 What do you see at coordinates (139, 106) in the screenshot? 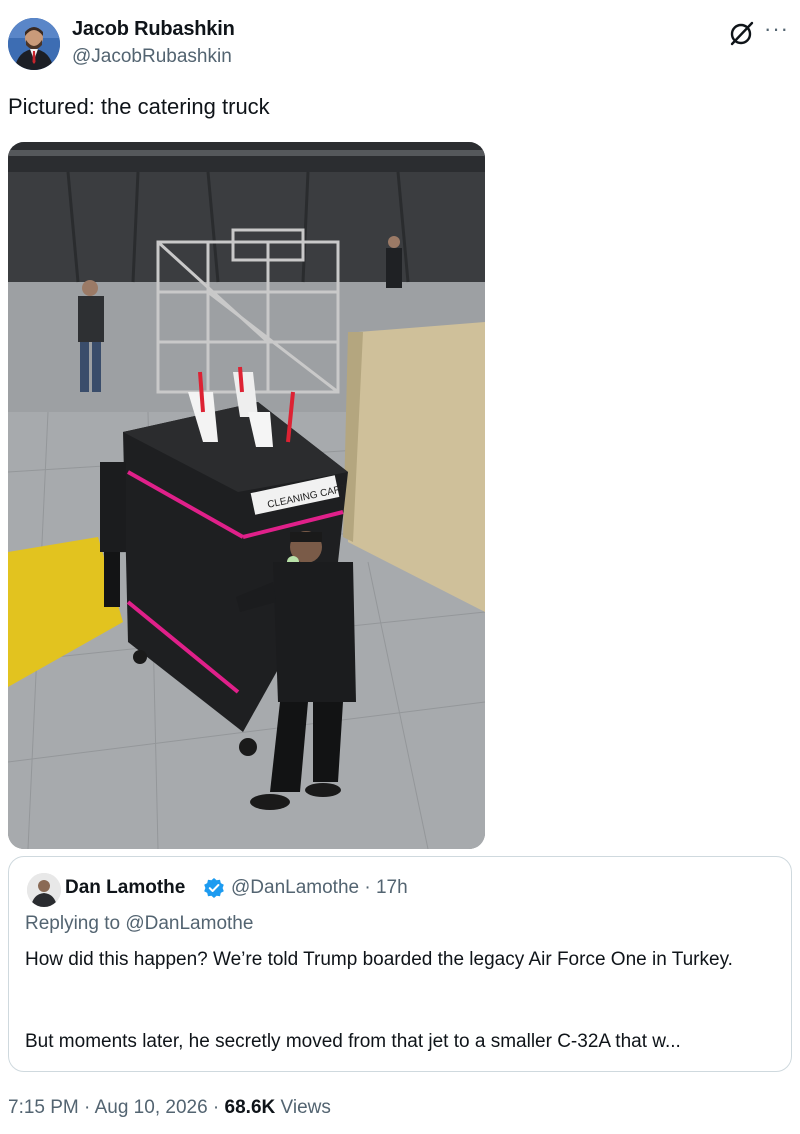
I see `tweet-text: Pictured: the catering truck` at bounding box center [139, 106].